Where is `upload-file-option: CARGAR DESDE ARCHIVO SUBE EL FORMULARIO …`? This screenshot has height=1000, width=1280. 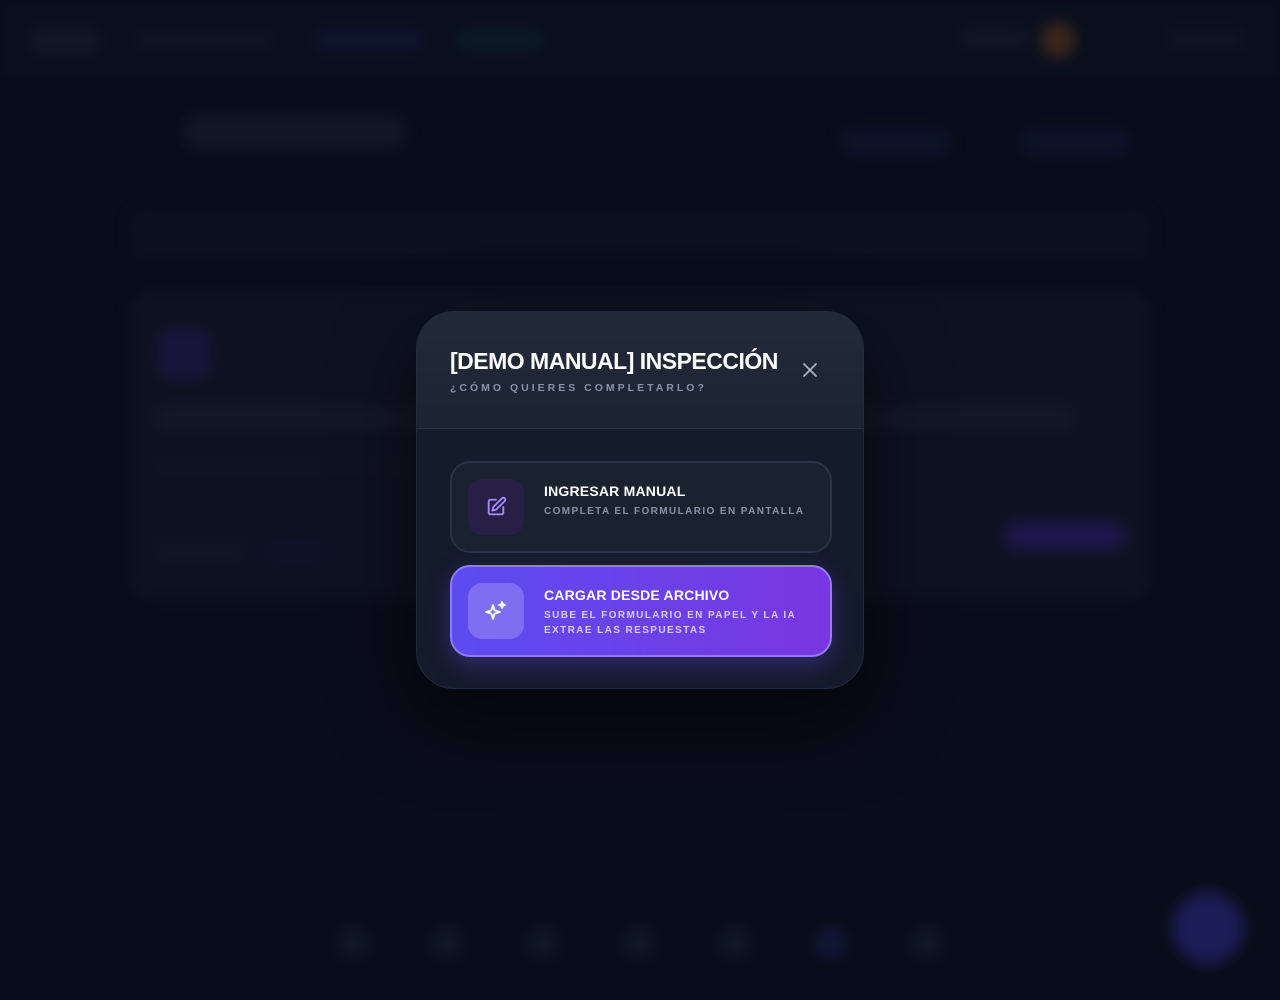 upload-file-option: CARGAR DESDE ARCHIVO SUBE EL FORMULARIO … is located at coordinates (641, 611).